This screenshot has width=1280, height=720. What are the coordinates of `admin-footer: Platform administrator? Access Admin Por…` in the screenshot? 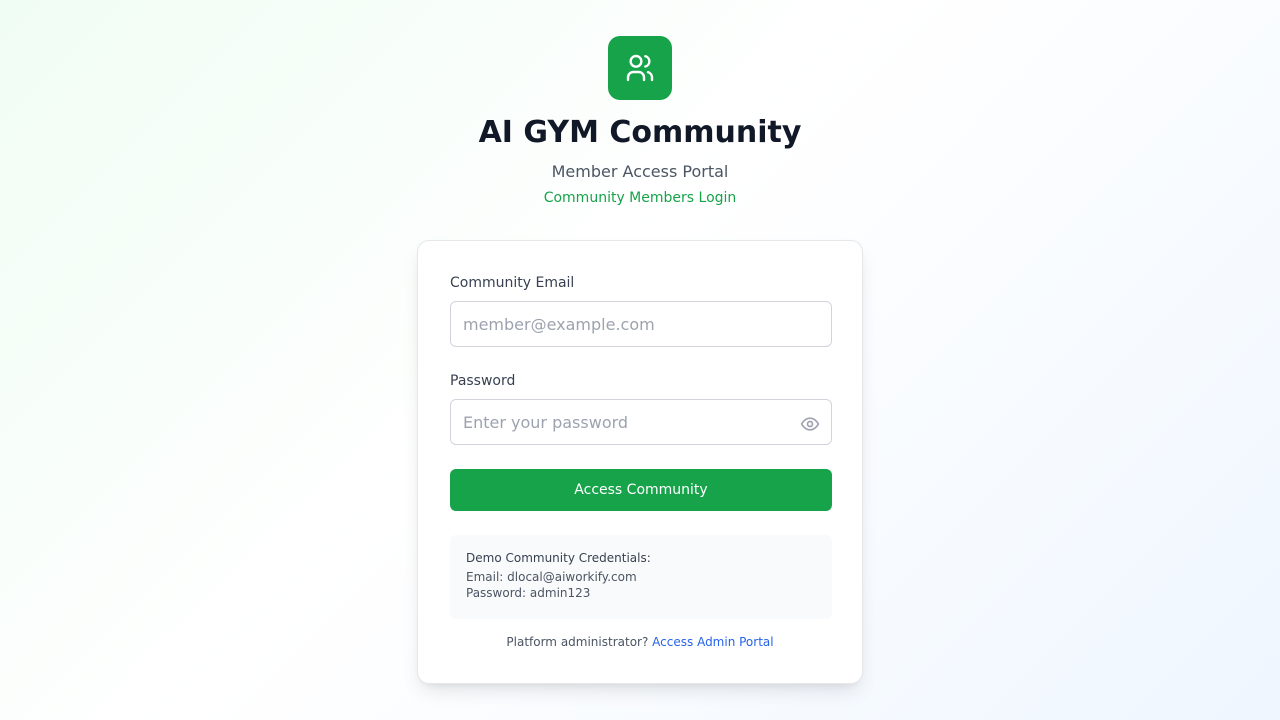 It's located at (640, 642).